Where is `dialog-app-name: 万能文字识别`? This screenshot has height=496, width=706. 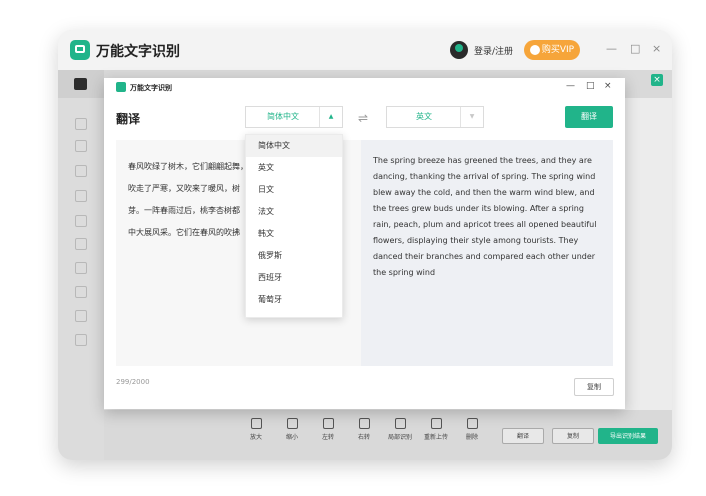
dialog-app-name: 万能文字识别 is located at coordinates (151, 88).